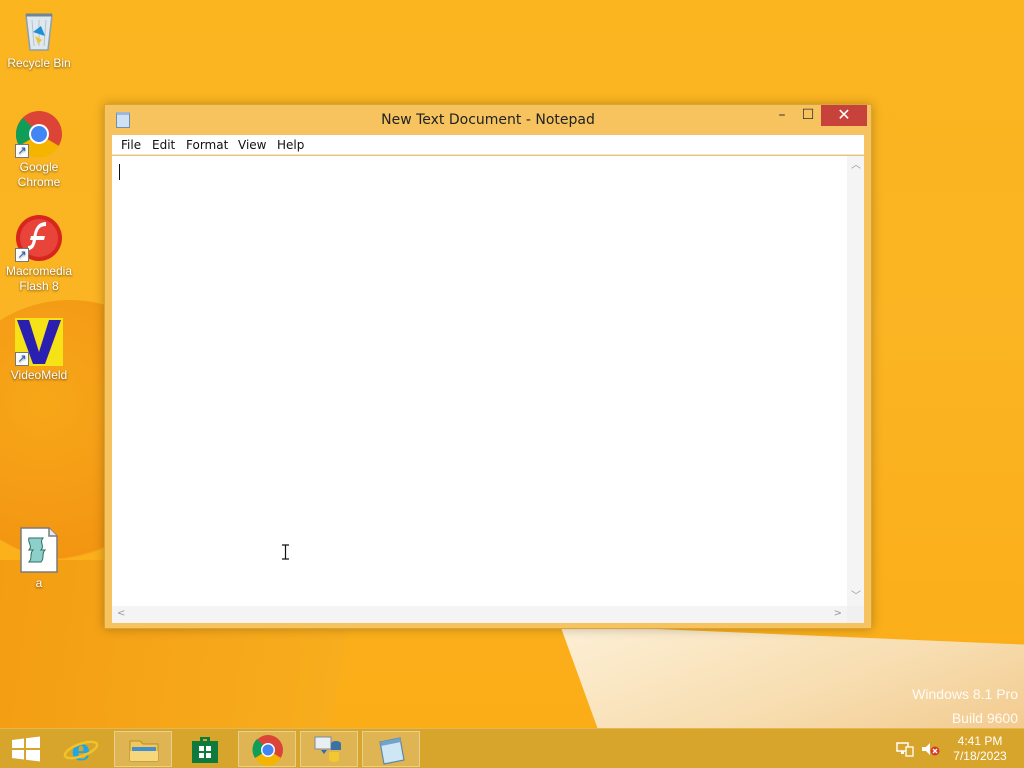 The width and height of the screenshot is (1024, 768). I want to click on notepad-icon, so click(392, 751).